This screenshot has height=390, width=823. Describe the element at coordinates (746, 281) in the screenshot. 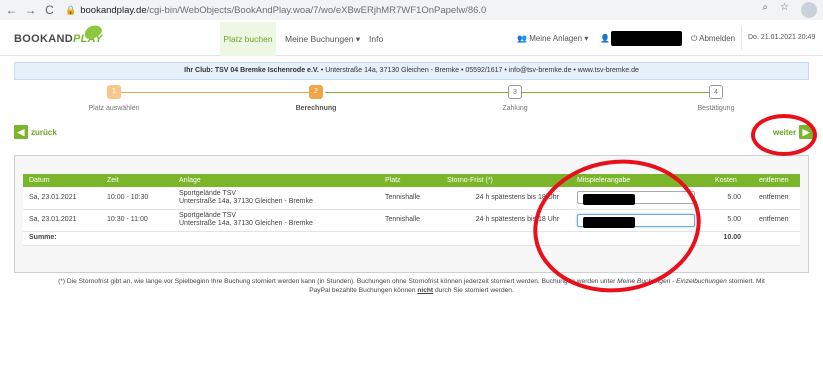

I see `footnote-text-2: storniert. Mit` at that location.